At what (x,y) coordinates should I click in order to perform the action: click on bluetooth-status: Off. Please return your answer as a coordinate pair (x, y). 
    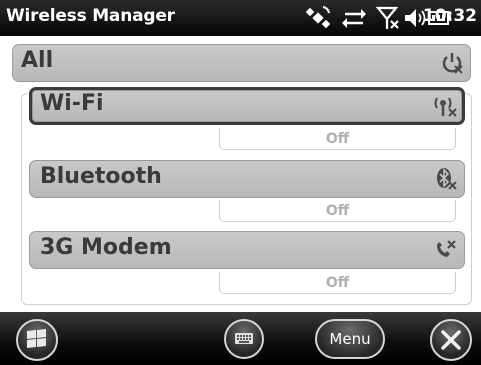
    Looking at the image, I should click on (337, 211).